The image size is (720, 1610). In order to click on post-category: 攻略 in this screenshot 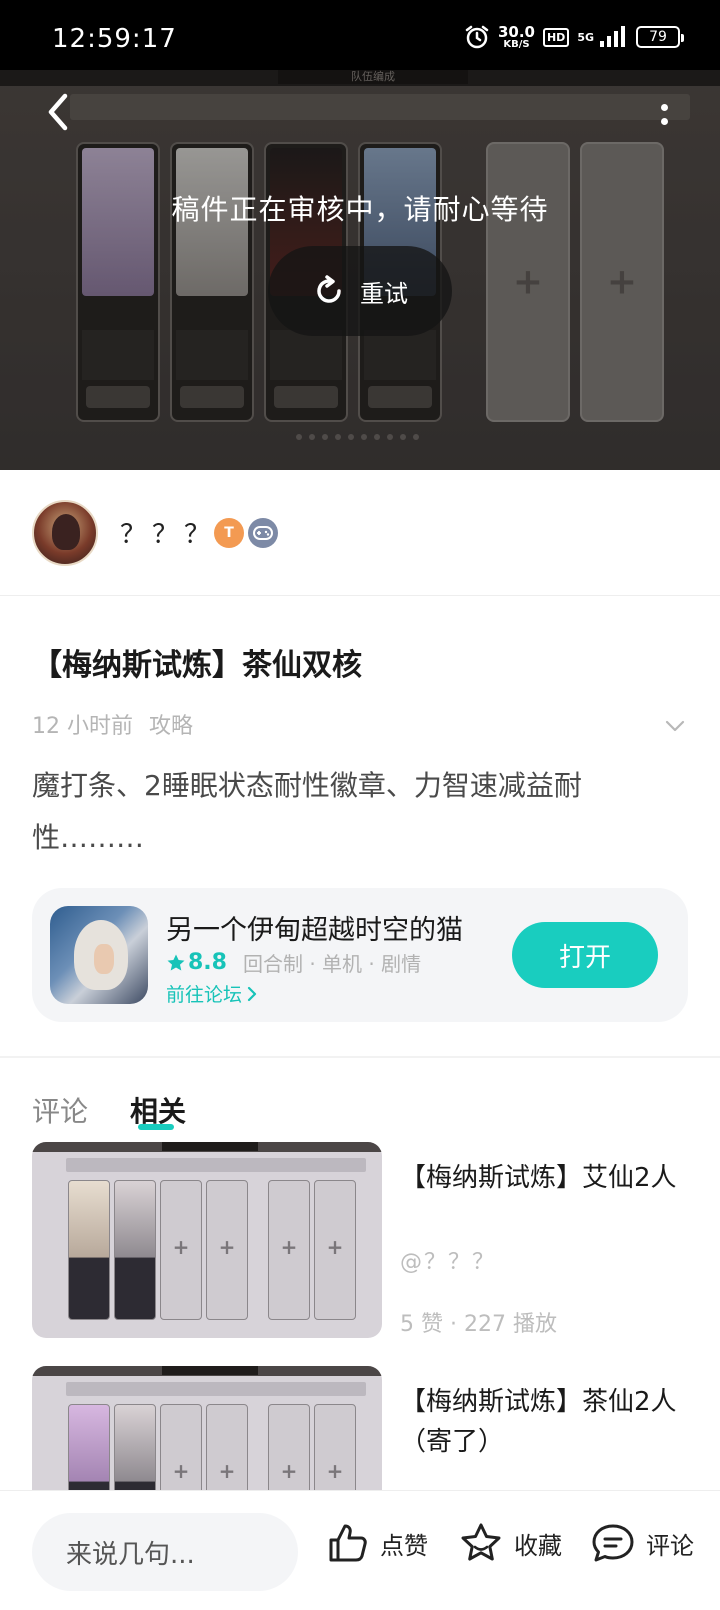, I will do `click(171, 726)`.